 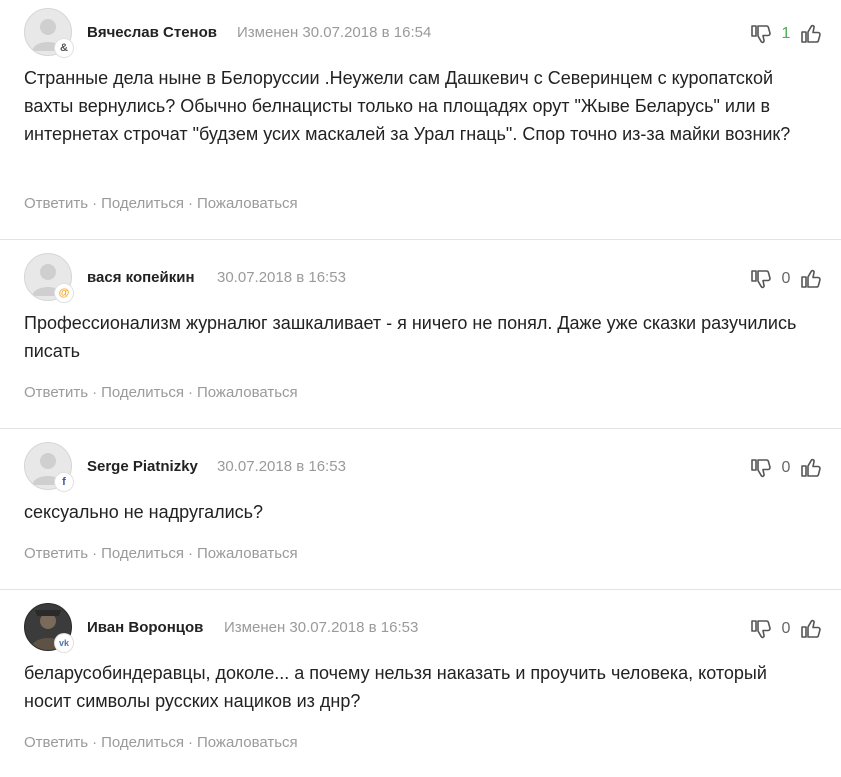 What do you see at coordinates (145, 627) in the screenshot?
I see `comment-author: Иван Воронцов` at bounding box center [145, 627].